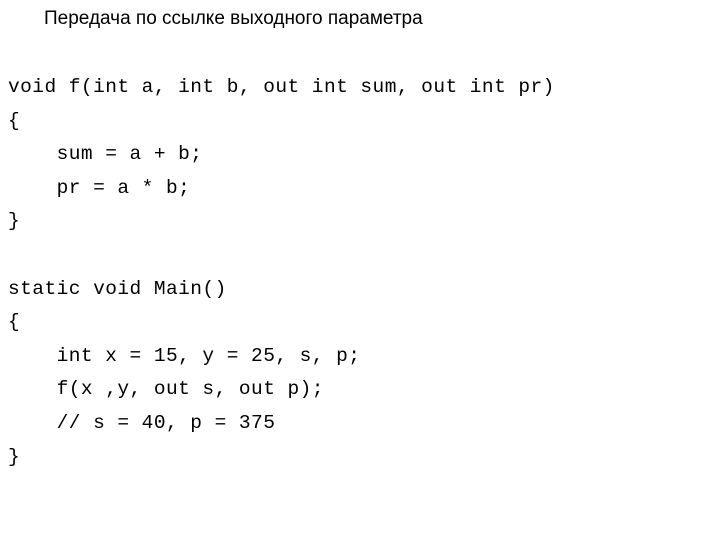 This screenshot has width=720, height=540. I want to click on code-line: pr = a * b;, so click(99, 187).